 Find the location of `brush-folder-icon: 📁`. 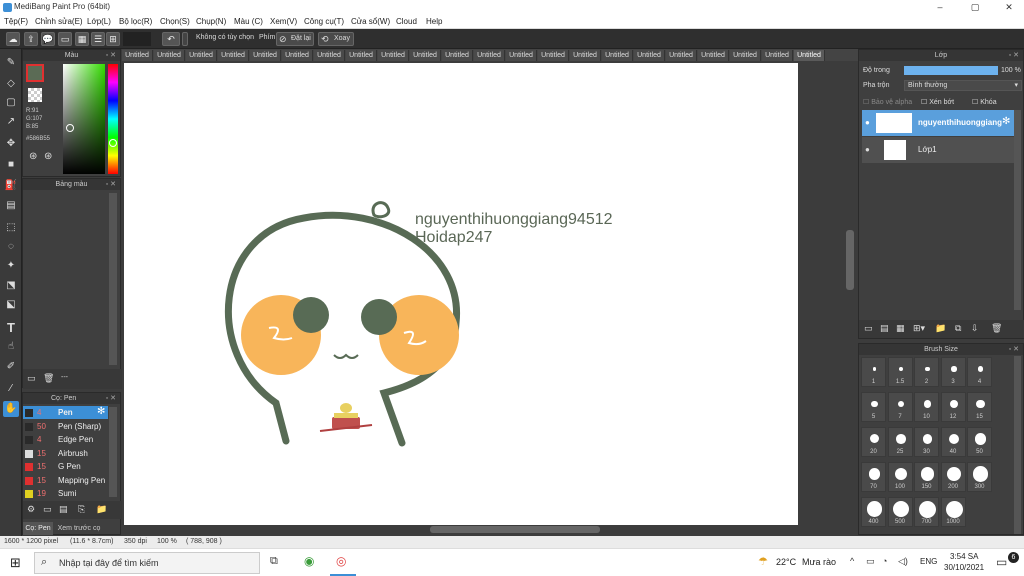

brush-folder-icon: 📁 is located at coordinates (101, 509).